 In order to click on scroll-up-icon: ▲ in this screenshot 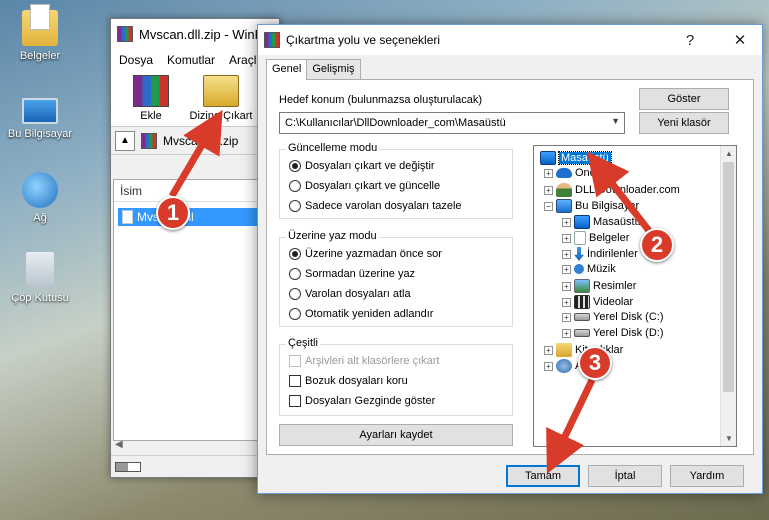, I will do `click(728, 153)`.